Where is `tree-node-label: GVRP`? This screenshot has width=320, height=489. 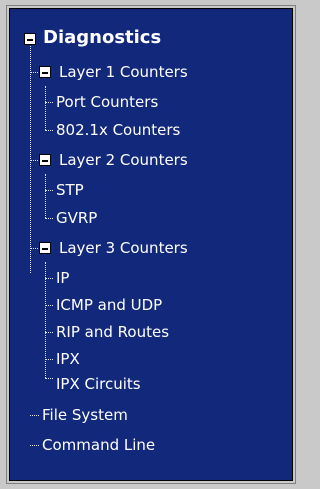
tree-node-label: GVRP is located at coordinates (77, 218).